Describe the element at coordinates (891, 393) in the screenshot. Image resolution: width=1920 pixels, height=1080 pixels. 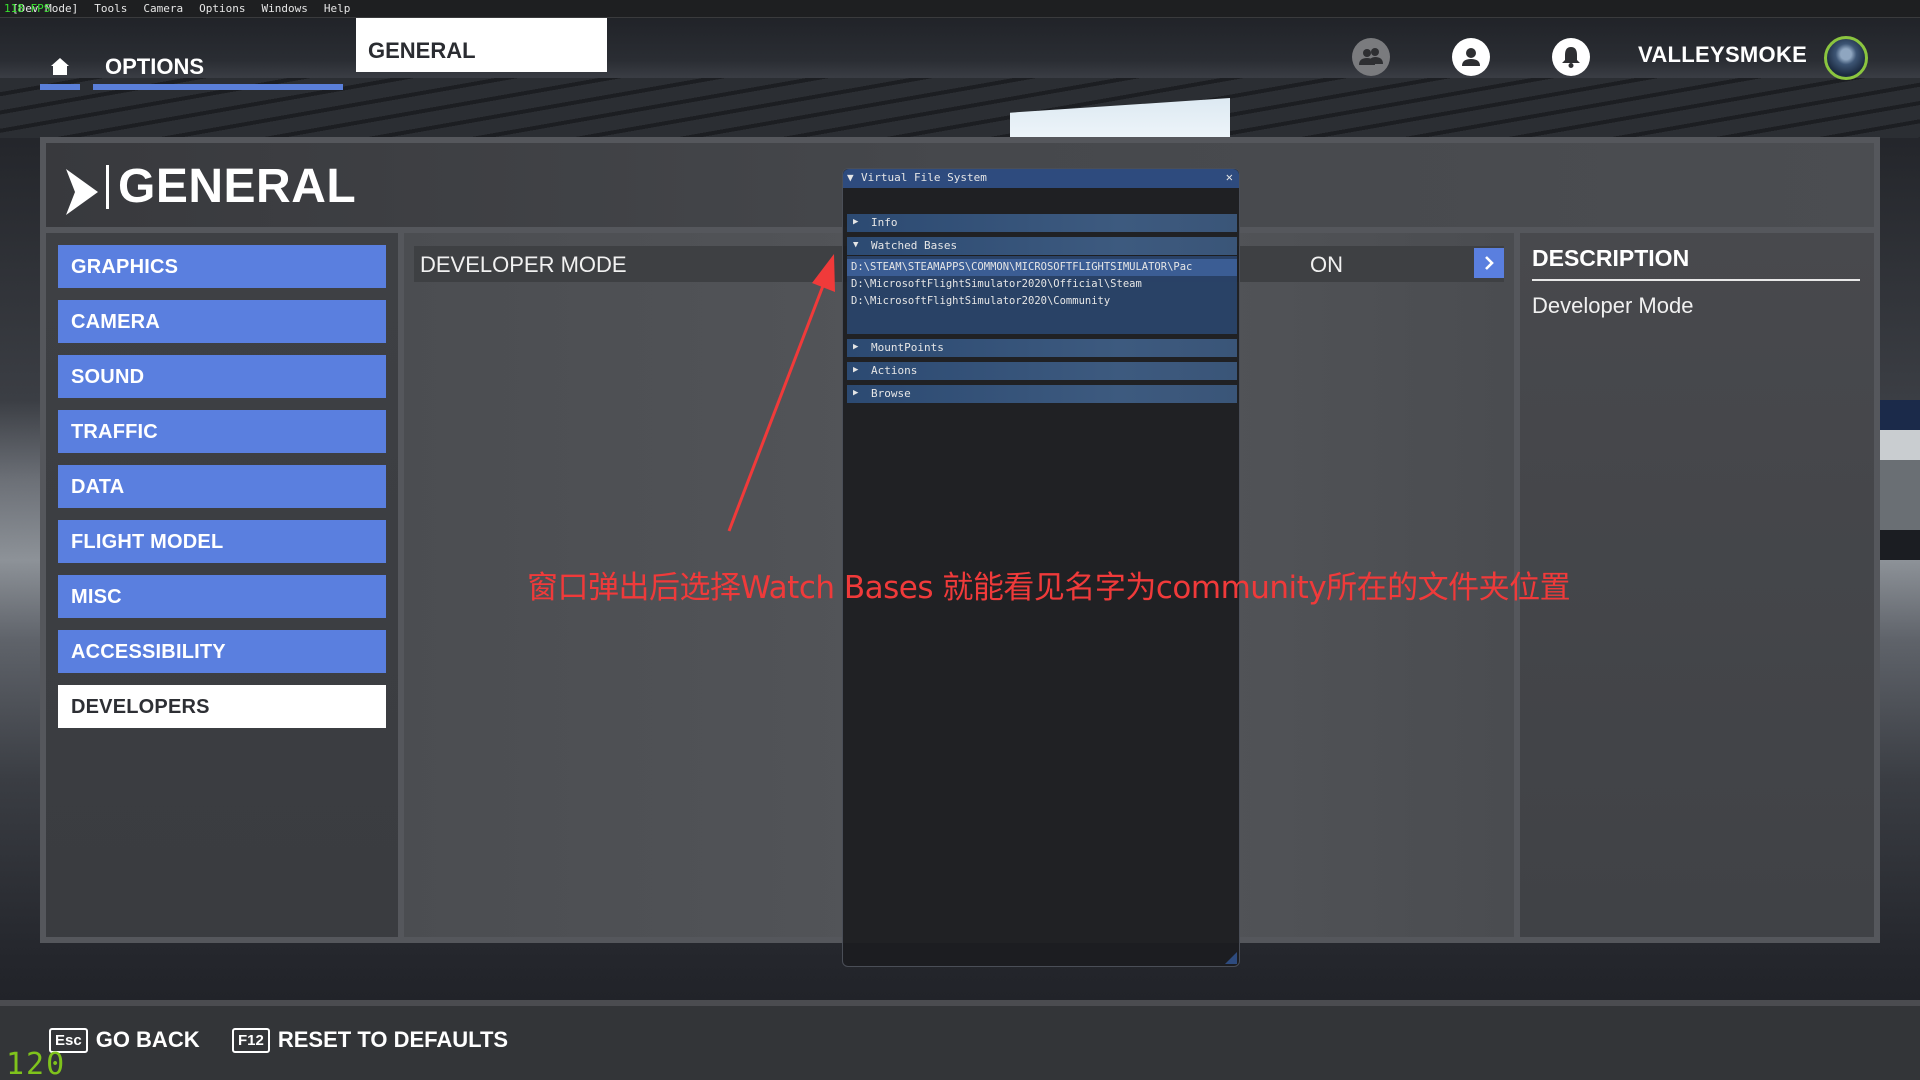
I see `vfs-section-label: Browse` at that location.